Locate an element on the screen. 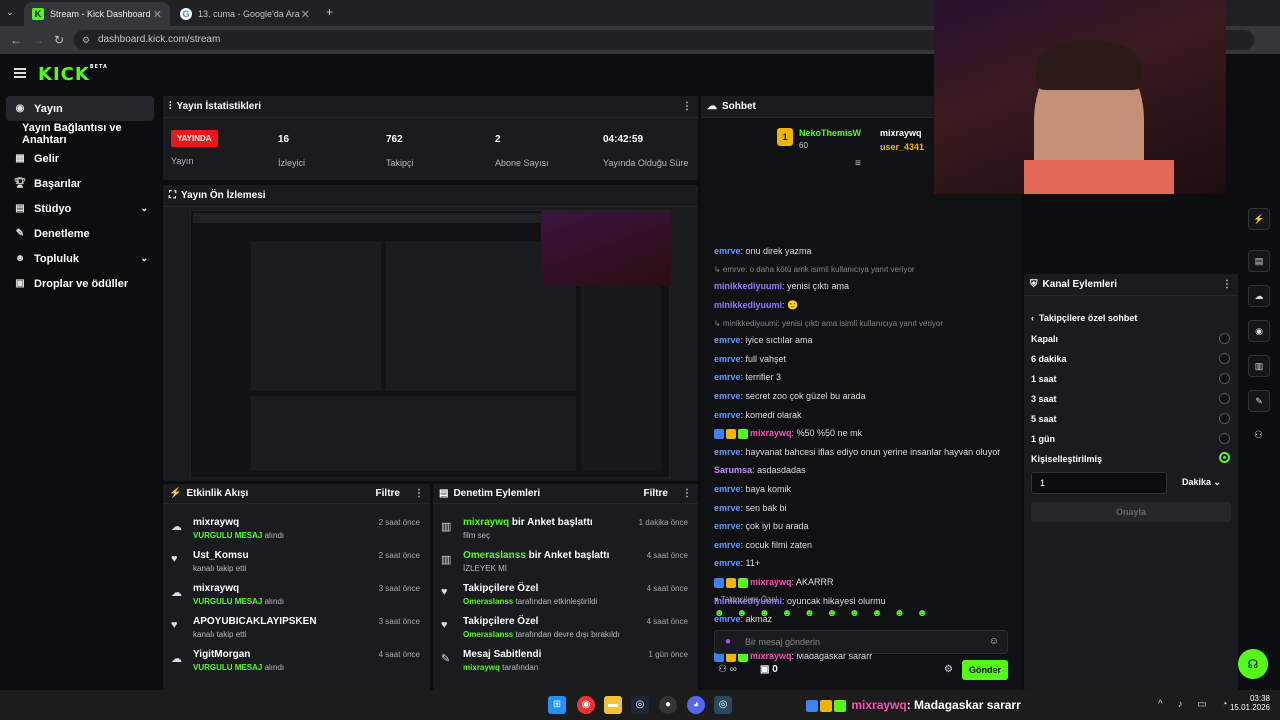 The image size is (1280, 720). rail-notes-icon: ▤ is located at coordinates (1259, 261).